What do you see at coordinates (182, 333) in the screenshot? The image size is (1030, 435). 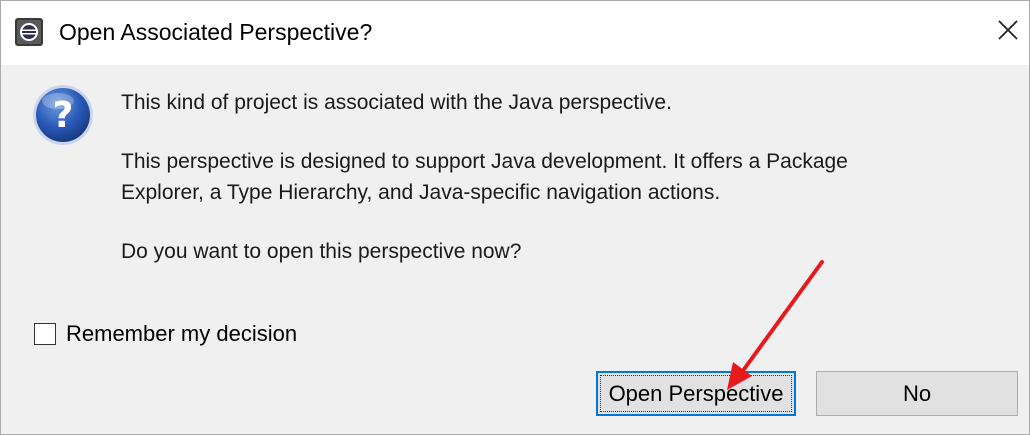 I see `remember-decision-label: Remember my decision` at bounding box center [182, 333].